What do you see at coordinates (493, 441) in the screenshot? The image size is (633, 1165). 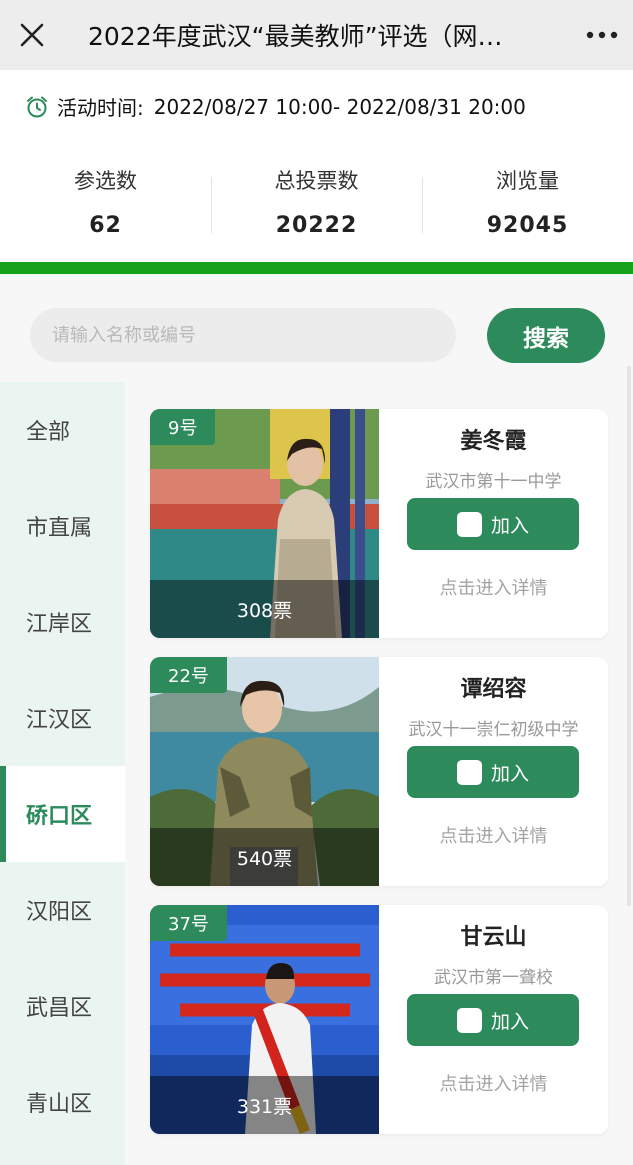 I see `candidate-name: 姜冬霞` at bounding box center [493, 441].